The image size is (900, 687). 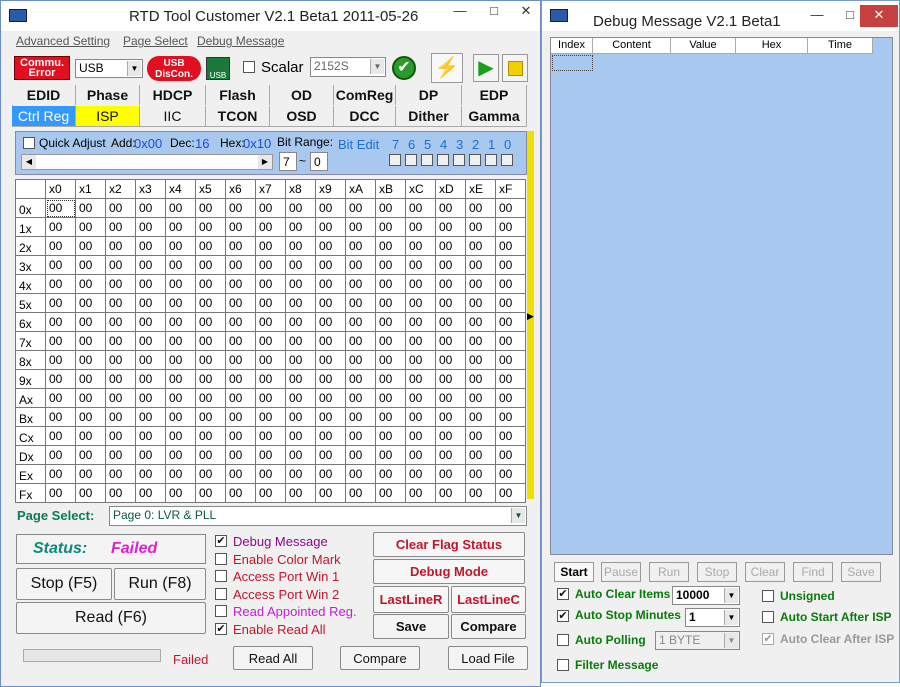 What do you see at coordinates (486, 68) in the screenshot?
I see `play-icon: ▶` at bounding box center [486, 68].